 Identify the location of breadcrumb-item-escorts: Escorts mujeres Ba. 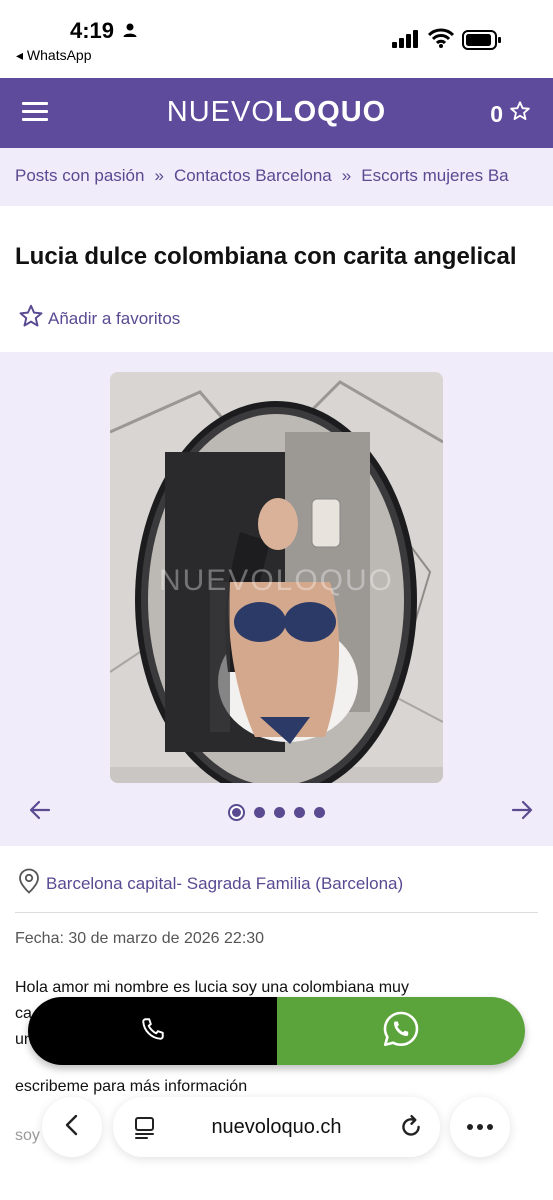
(434, 175).